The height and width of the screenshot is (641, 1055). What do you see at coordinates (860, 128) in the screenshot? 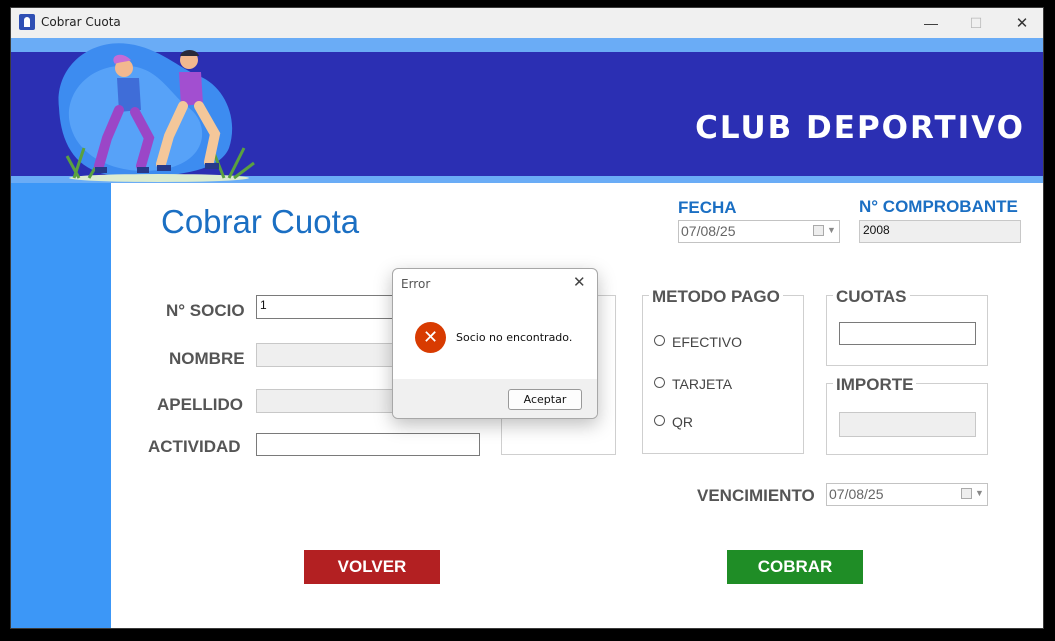
I see `club-brand: CLUB DEPORTIVO` at bounding box center [860, 128].